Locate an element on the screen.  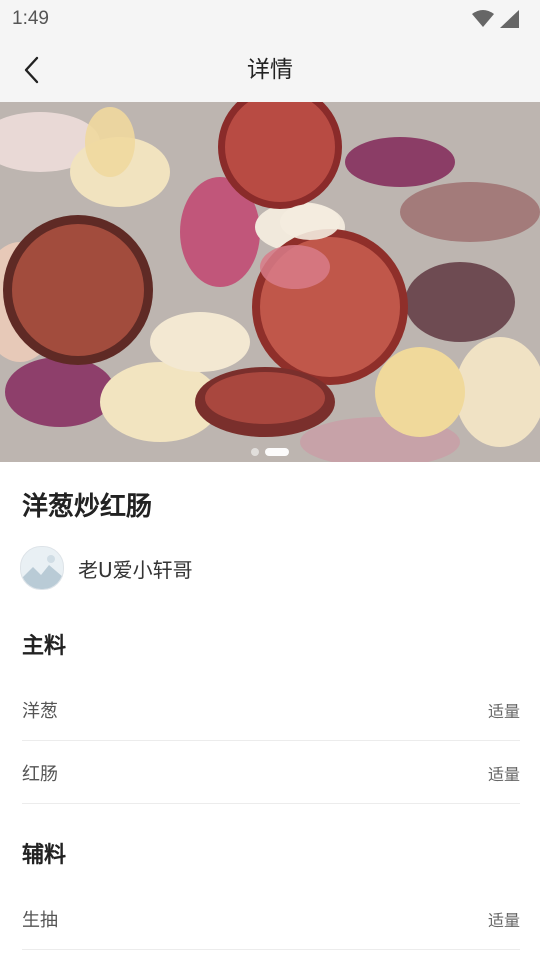
avatar is located at coordinates (42, 568).